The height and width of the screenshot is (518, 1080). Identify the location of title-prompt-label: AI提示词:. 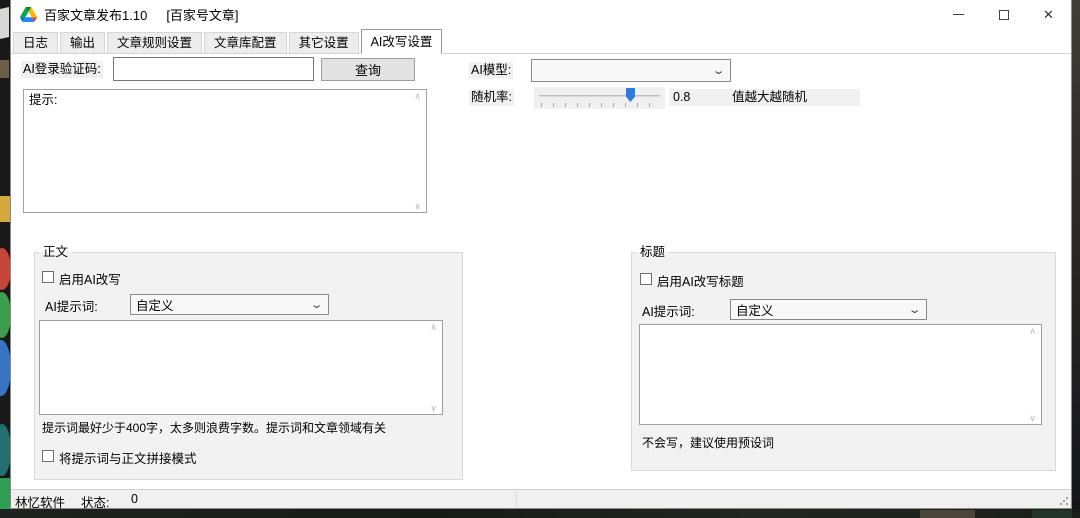
(668, 312).